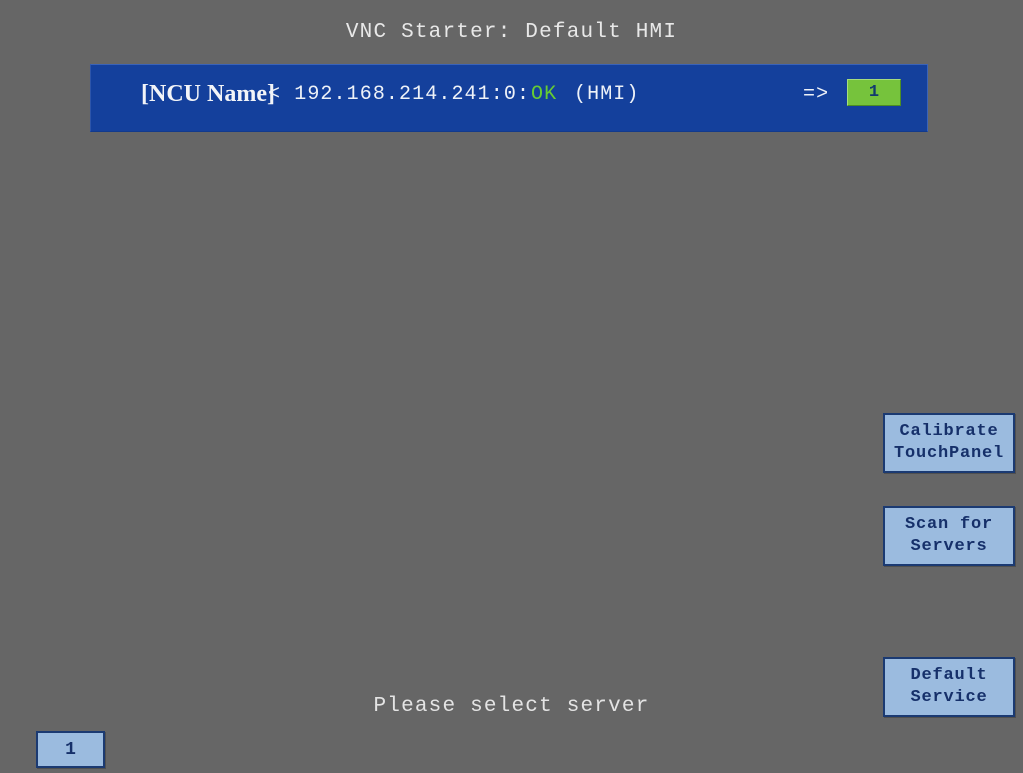  What do you see at coordinates (511, 706) in the screenshot?
I see `selection-prompt: Please select server` at bounding box center [511, 706].